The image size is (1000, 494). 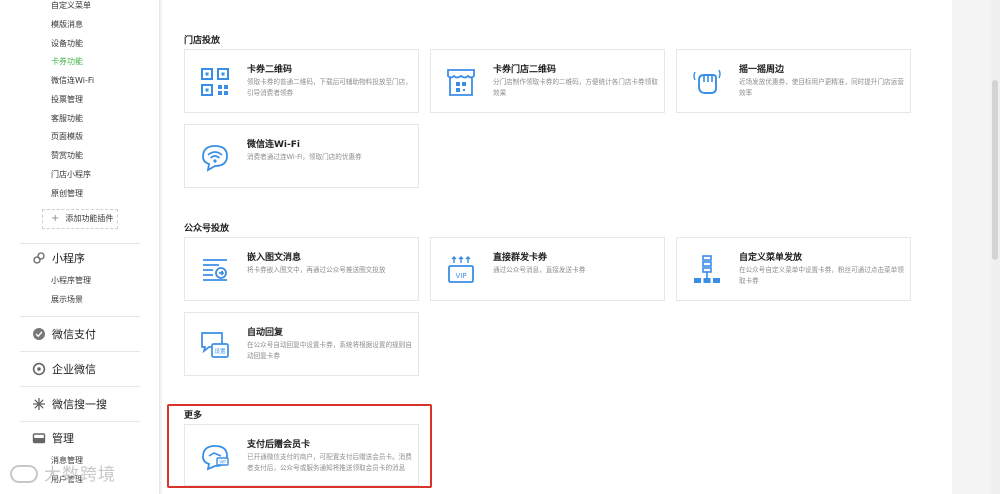 I want to click on sidebar-group-search: 微信搜一搜, so click(x=69, y=404).